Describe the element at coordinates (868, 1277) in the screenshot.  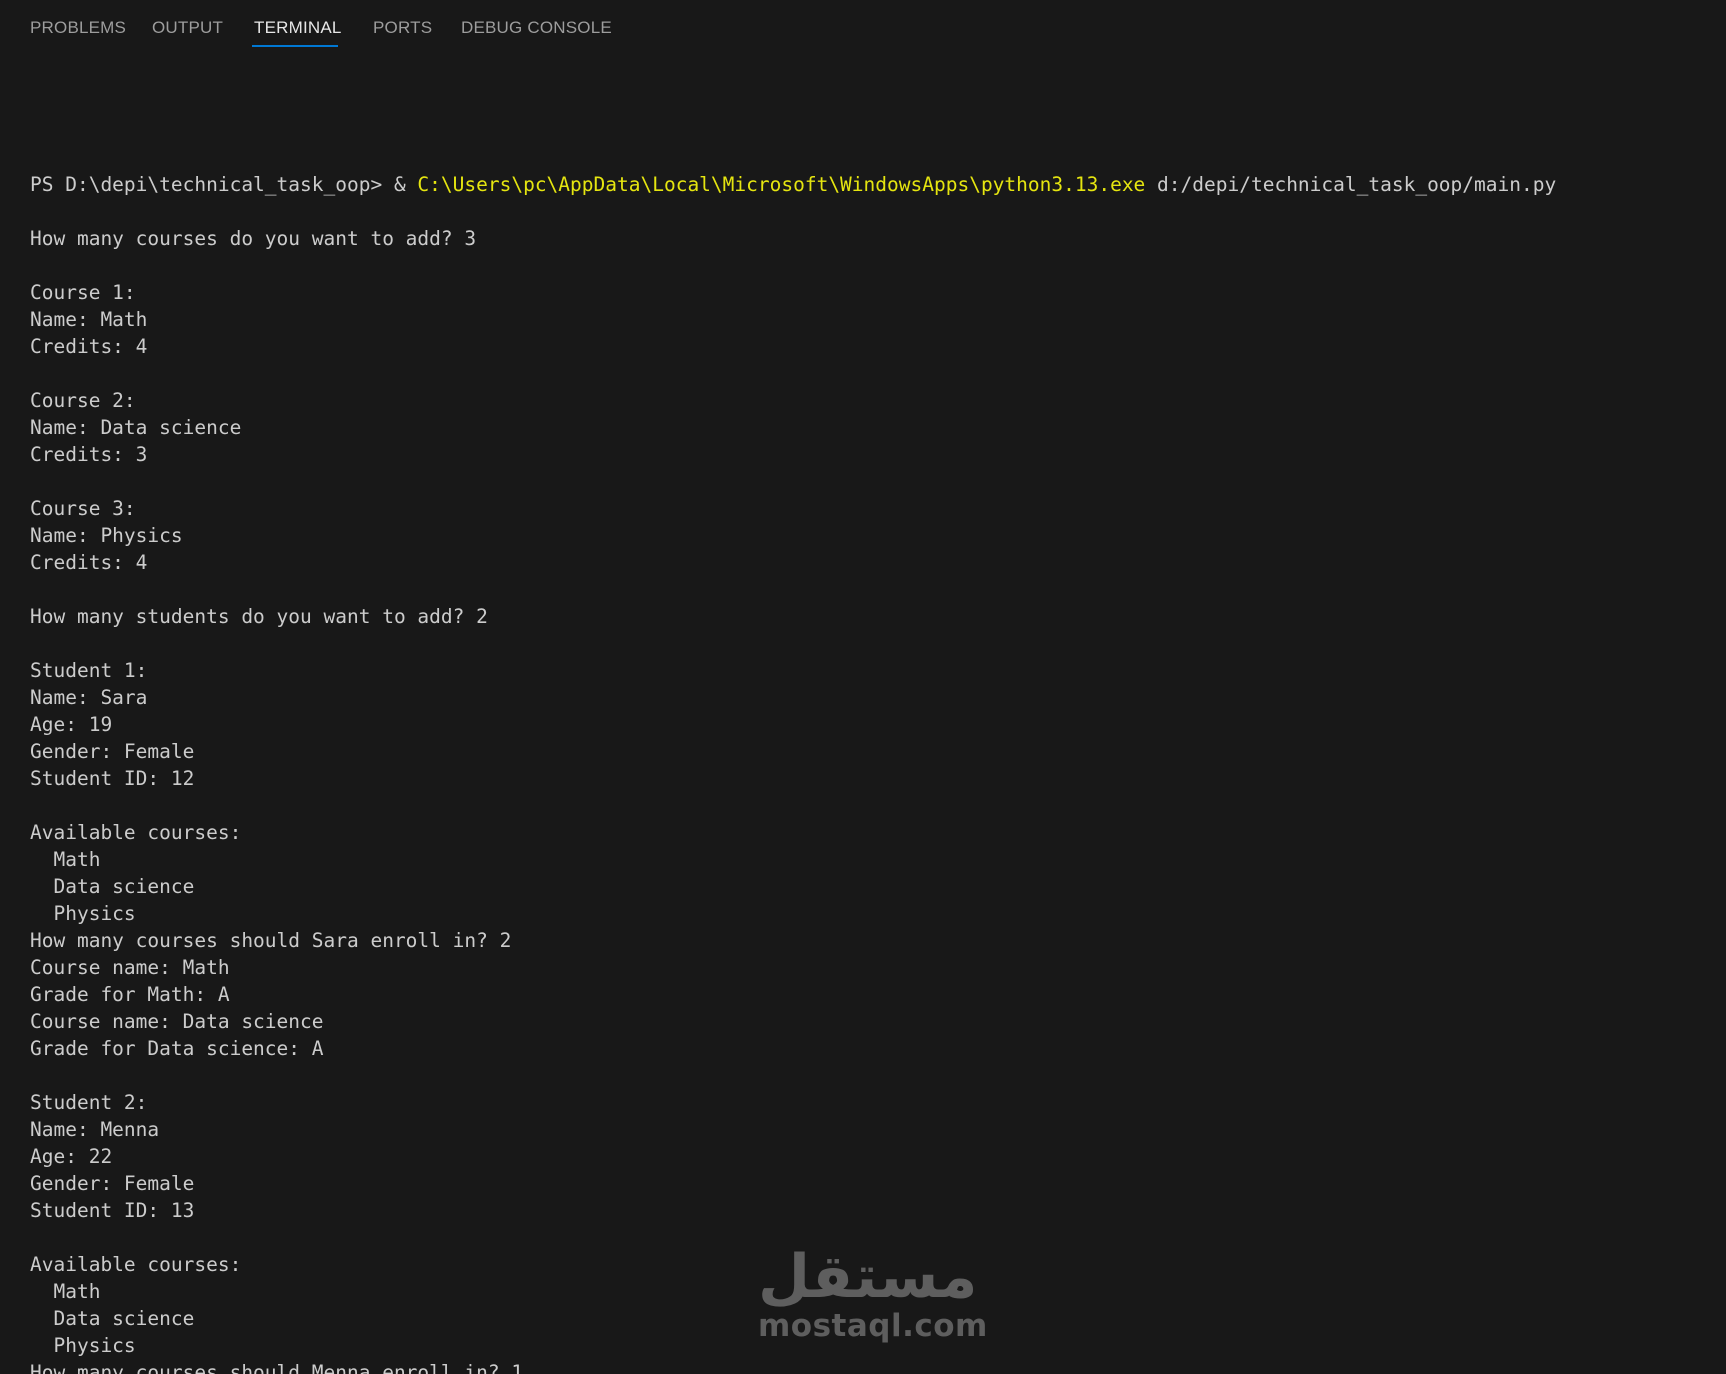
I see `watermark-arabic-text: مستقل` at that location.